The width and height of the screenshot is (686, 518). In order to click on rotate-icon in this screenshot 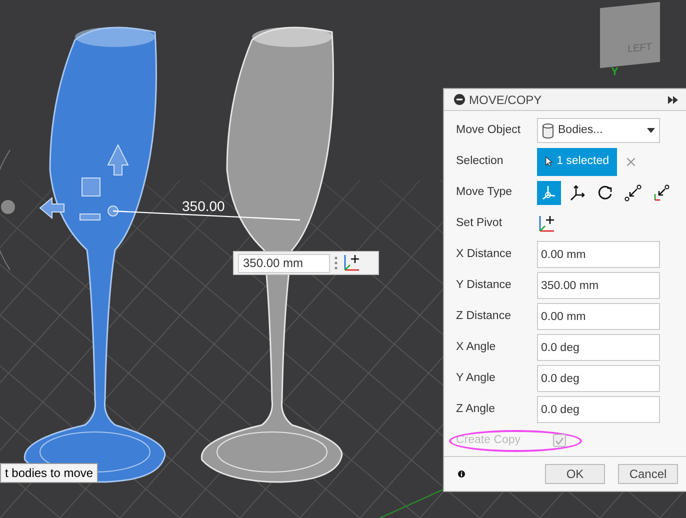, I will do `click(605, 193)`.